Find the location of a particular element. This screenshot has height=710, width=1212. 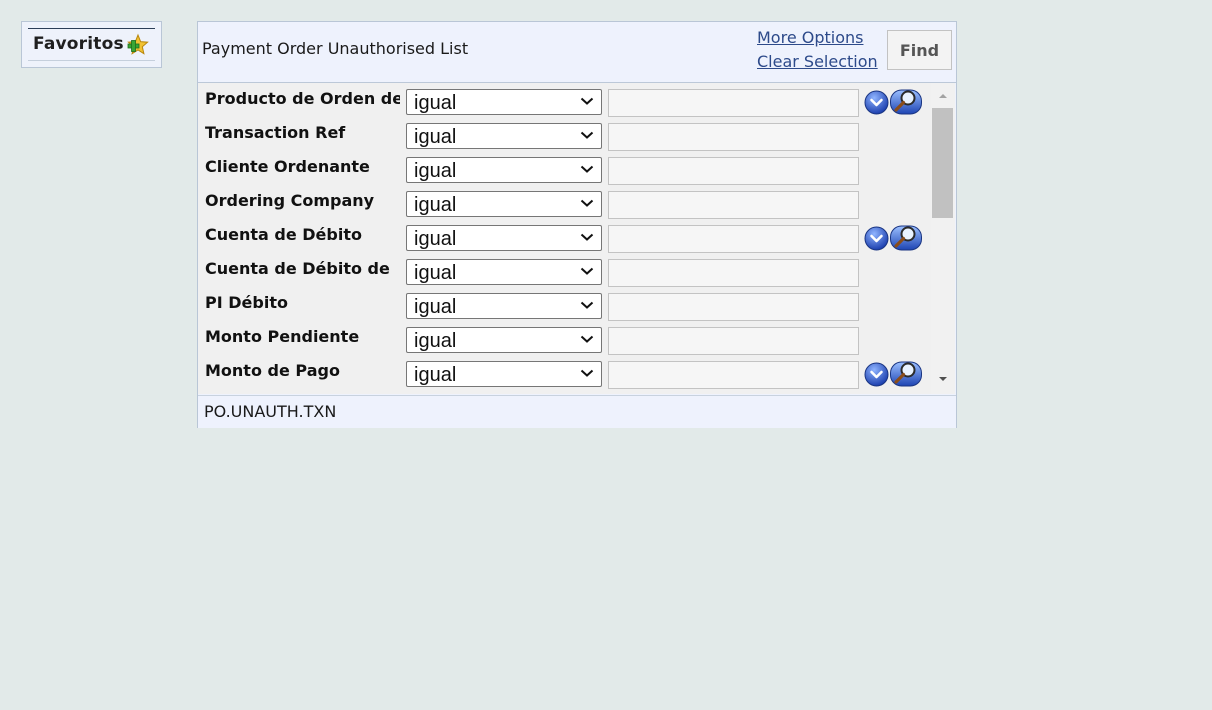

scroll-thumb is located at coordinates (942, 163).